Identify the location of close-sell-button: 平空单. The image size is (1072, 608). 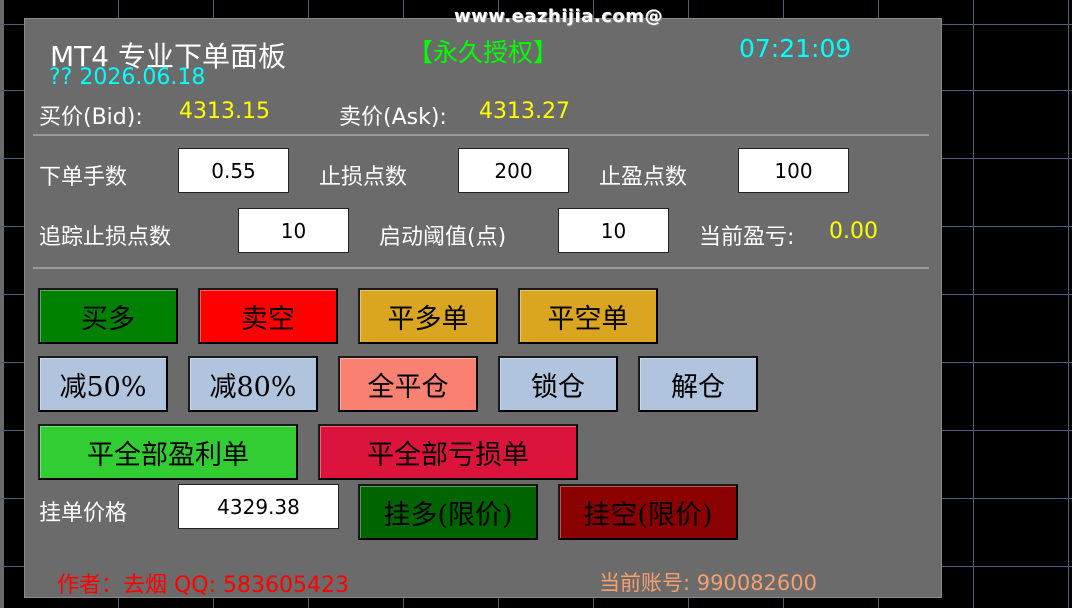
(588, 316).